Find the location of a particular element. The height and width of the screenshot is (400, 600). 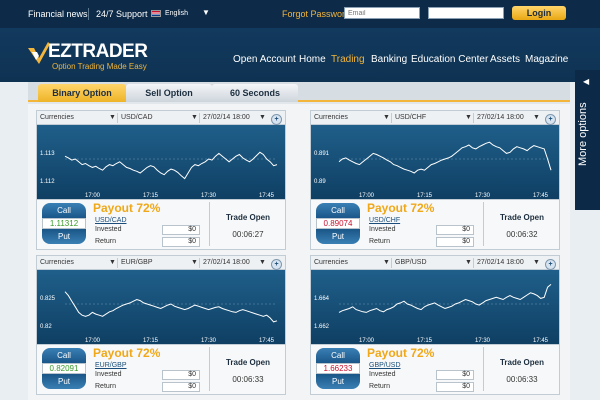

asset-select: USD/CHF is located at coordinates (410, 117).